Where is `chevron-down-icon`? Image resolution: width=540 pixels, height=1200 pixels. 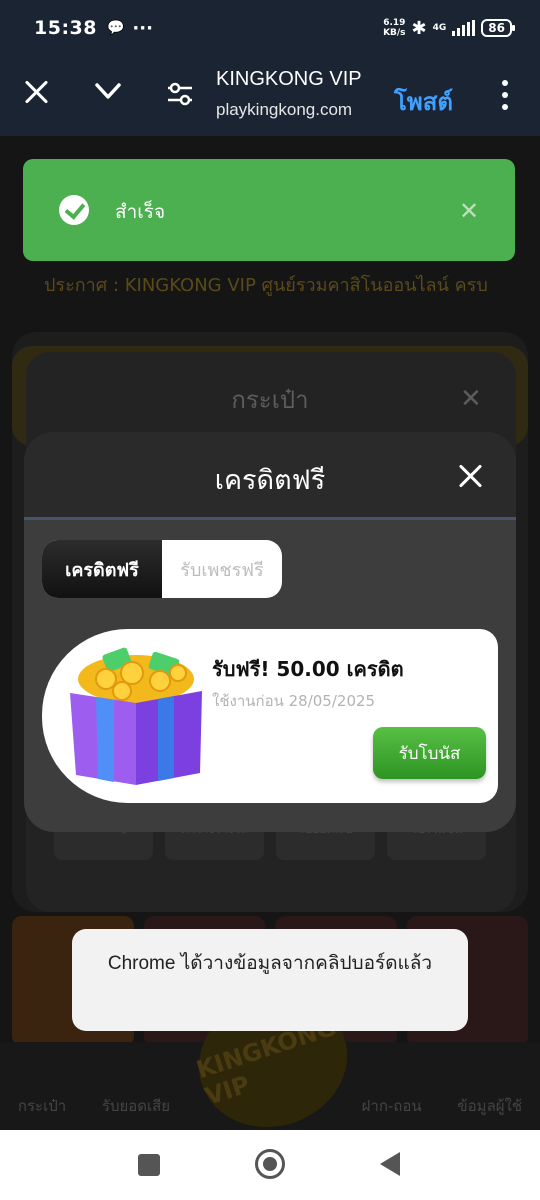
chevron-down-icon is located at coordinates (108, 91).